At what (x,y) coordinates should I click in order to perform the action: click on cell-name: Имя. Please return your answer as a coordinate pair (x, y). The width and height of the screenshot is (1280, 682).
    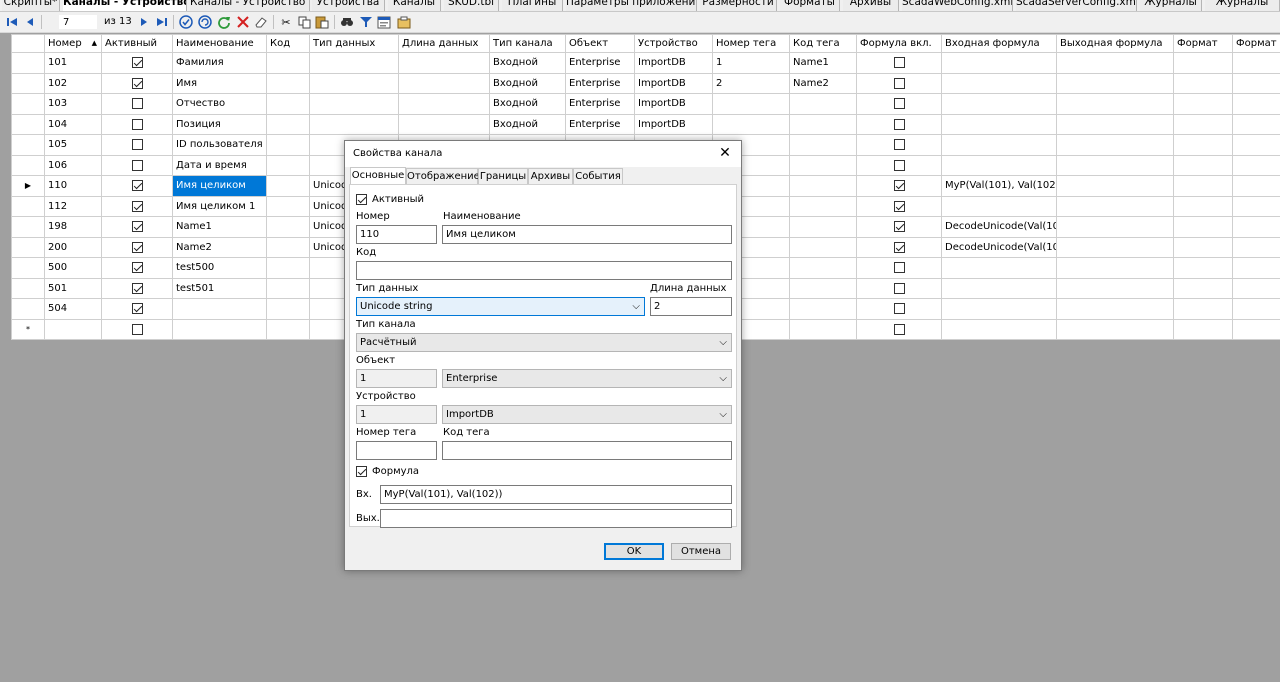
    Looking at the image, I should click on (219, 83).